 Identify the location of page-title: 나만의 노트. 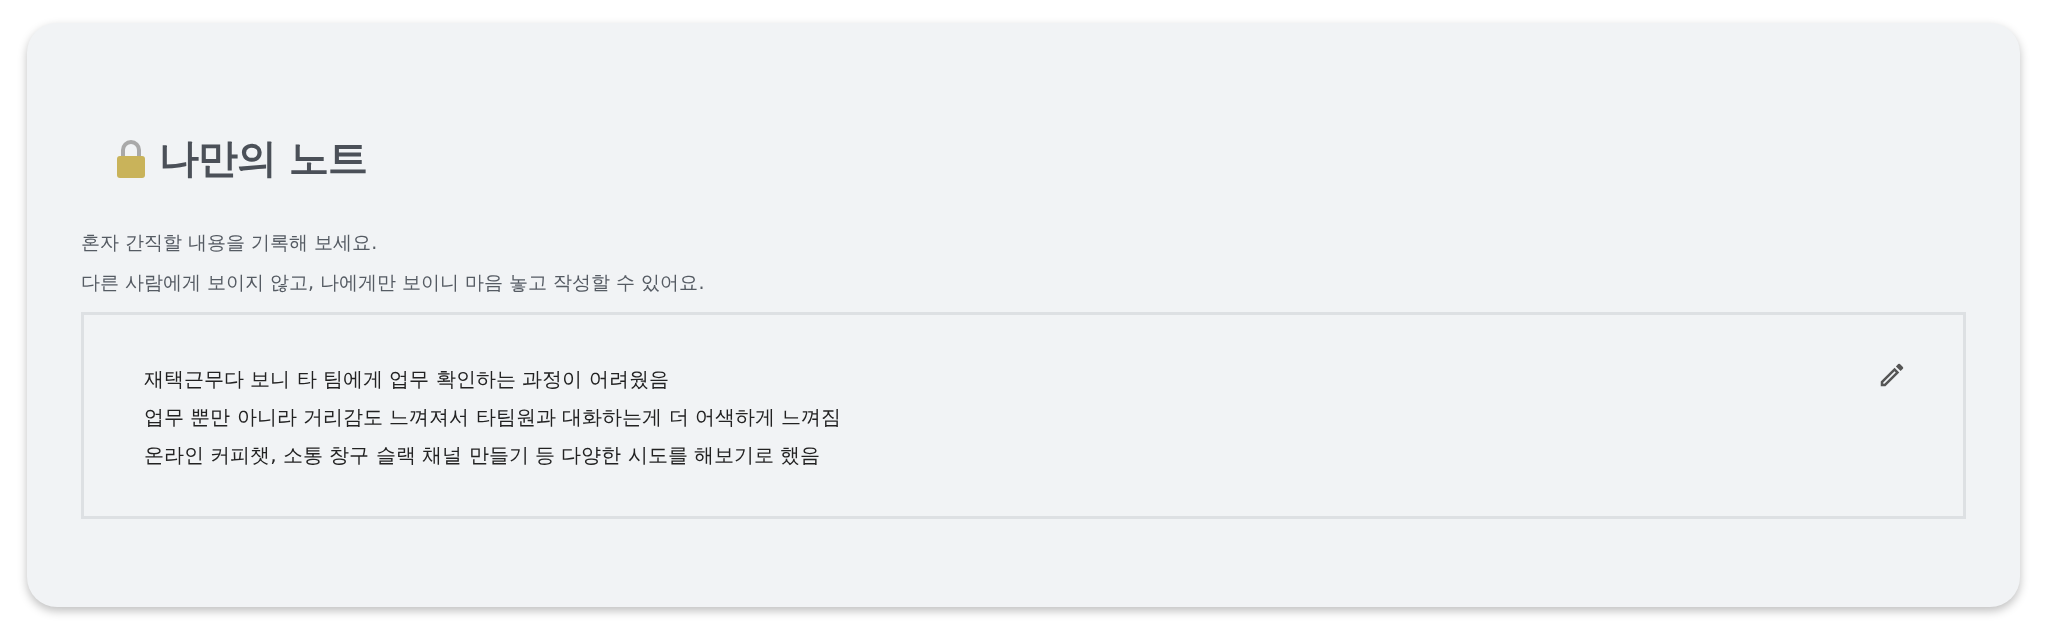
(263, 158).